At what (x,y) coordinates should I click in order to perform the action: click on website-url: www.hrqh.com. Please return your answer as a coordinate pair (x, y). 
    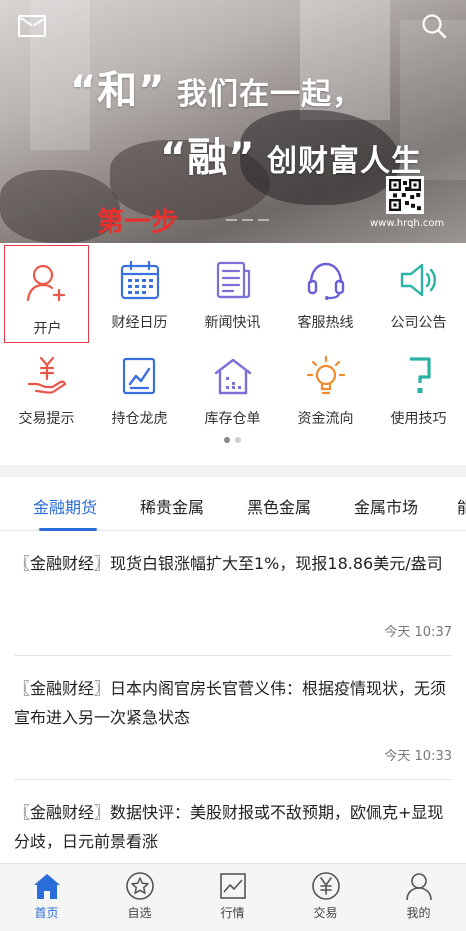
    Looking at the image, I should click on (407, 223).